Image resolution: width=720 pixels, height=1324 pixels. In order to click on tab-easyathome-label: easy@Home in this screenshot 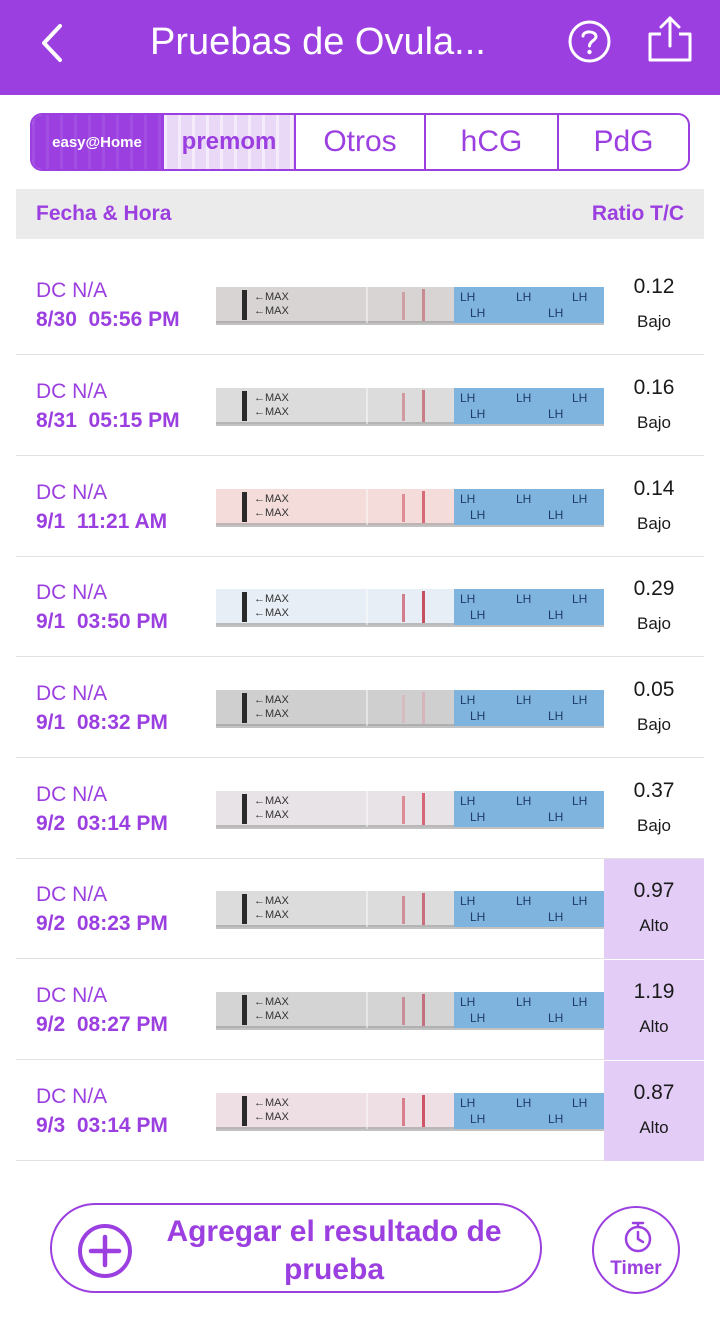, I will do `click(97, 142)`.